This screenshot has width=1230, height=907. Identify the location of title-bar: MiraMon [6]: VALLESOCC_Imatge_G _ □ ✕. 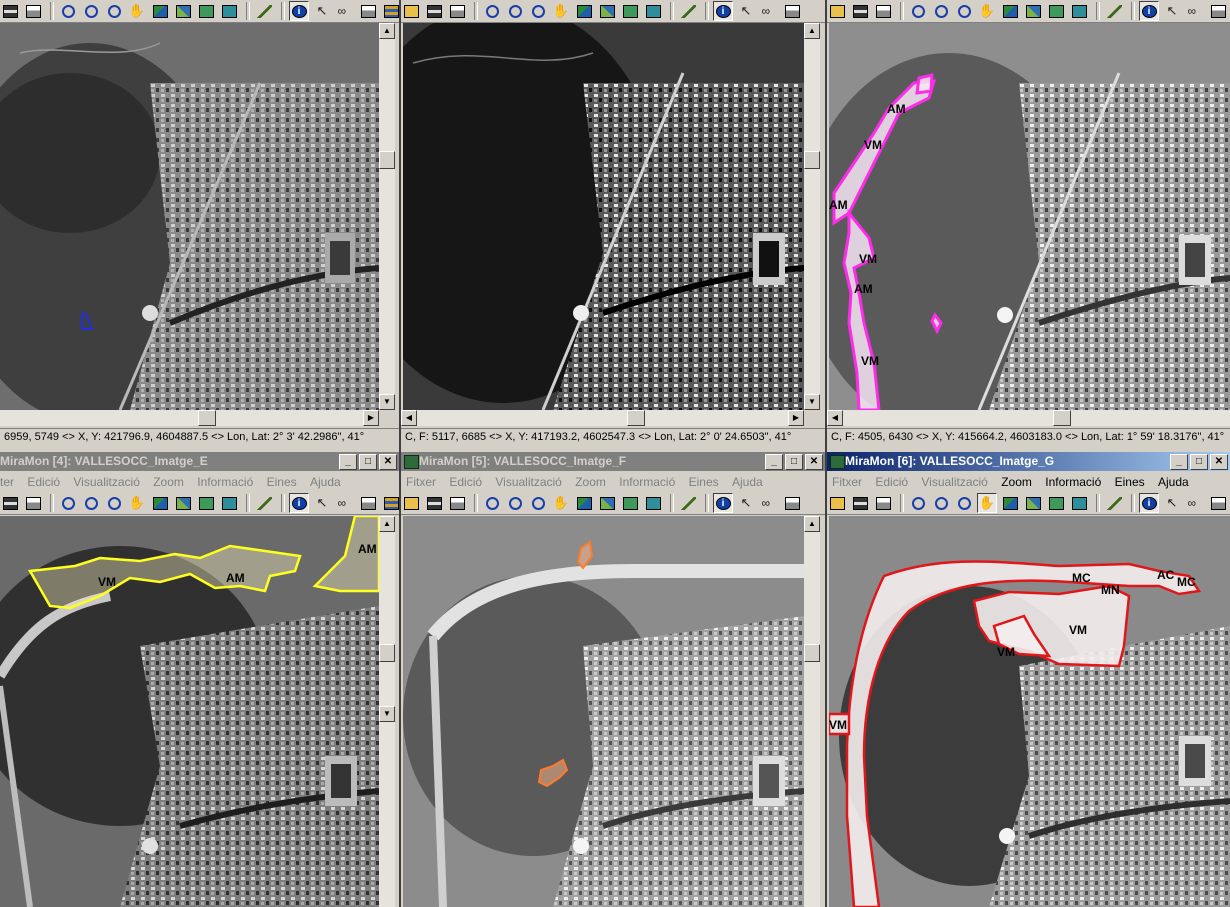
(1028, 461).